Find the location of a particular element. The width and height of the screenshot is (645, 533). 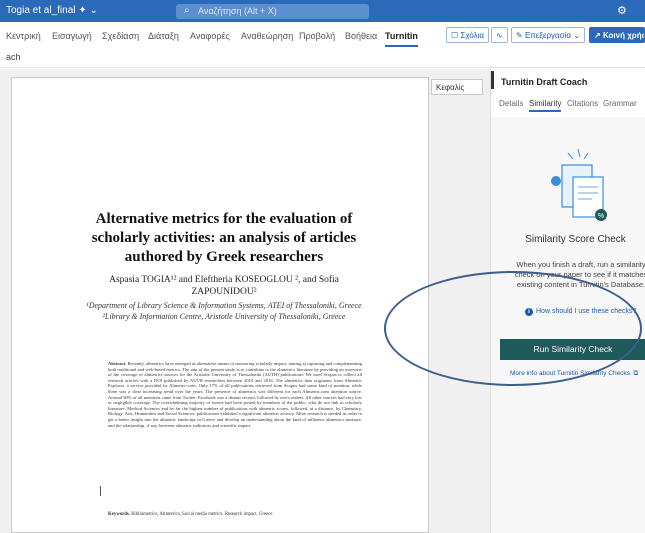

tab-grammar: Grammar is located at coordinates (620, 103).